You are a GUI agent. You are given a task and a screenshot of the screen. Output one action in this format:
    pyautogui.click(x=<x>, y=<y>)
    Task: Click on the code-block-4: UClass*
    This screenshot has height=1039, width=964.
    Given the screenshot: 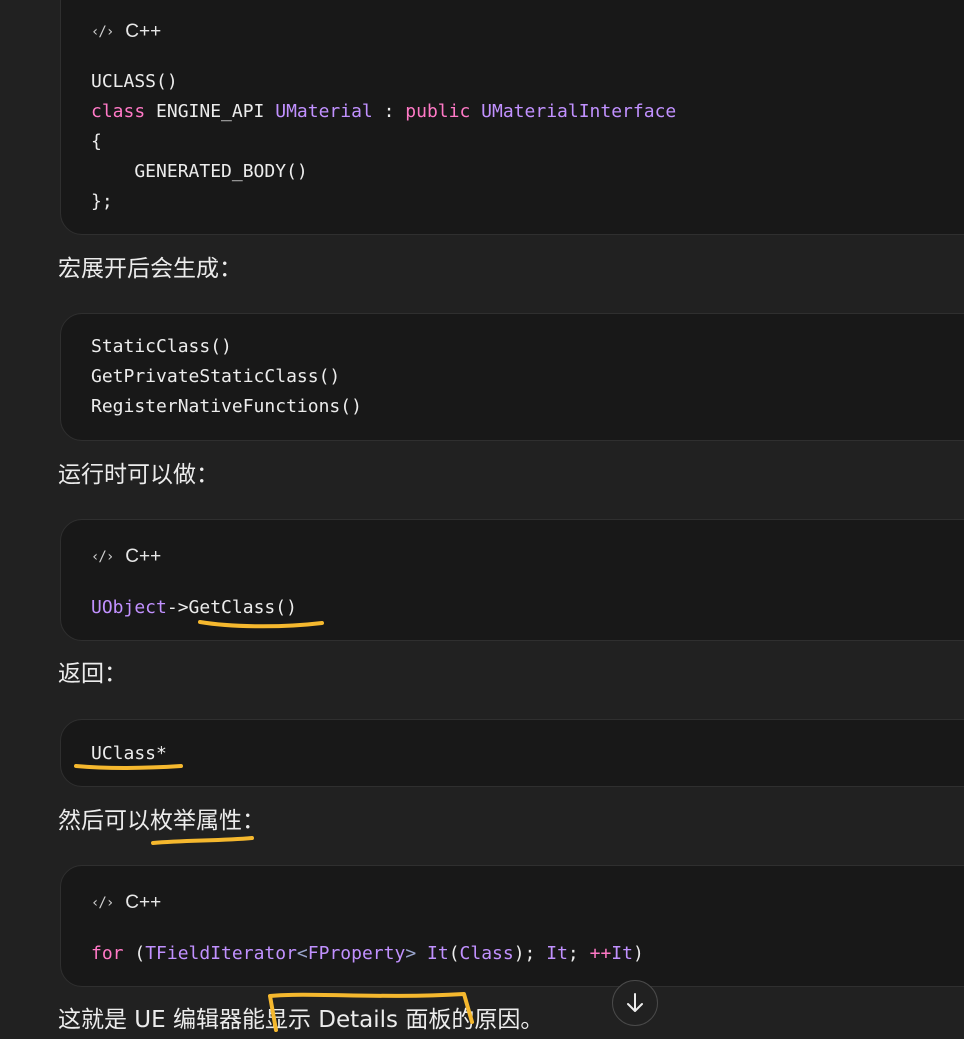 What is the action you would take?
    pyautogui.click(x=512, y=753)
    